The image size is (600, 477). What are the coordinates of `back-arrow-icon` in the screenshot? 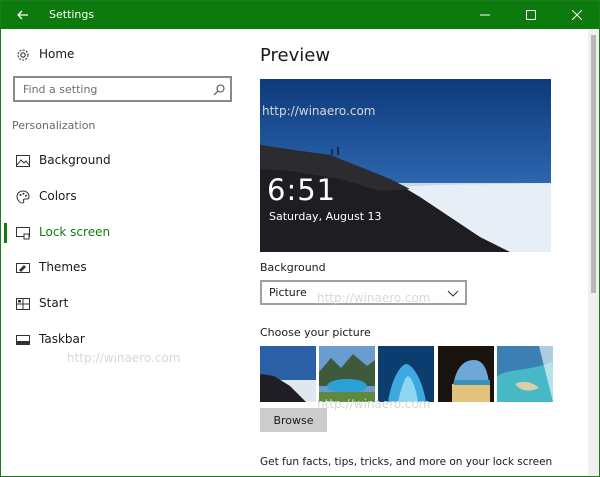 It's located at (22, 15).